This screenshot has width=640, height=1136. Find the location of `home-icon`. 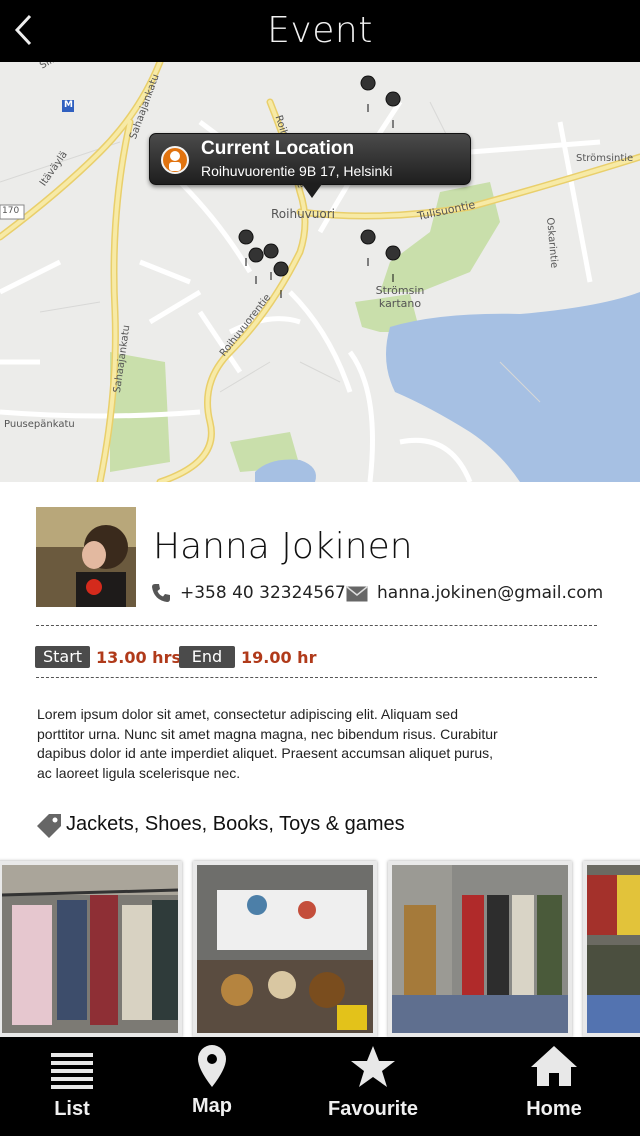

home-icon is located at coordinates (554, 1066).